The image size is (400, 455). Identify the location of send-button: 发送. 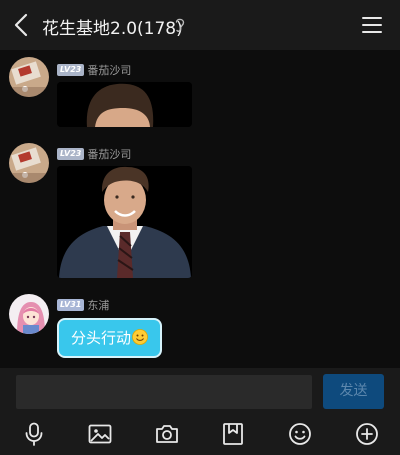
(353, 391).